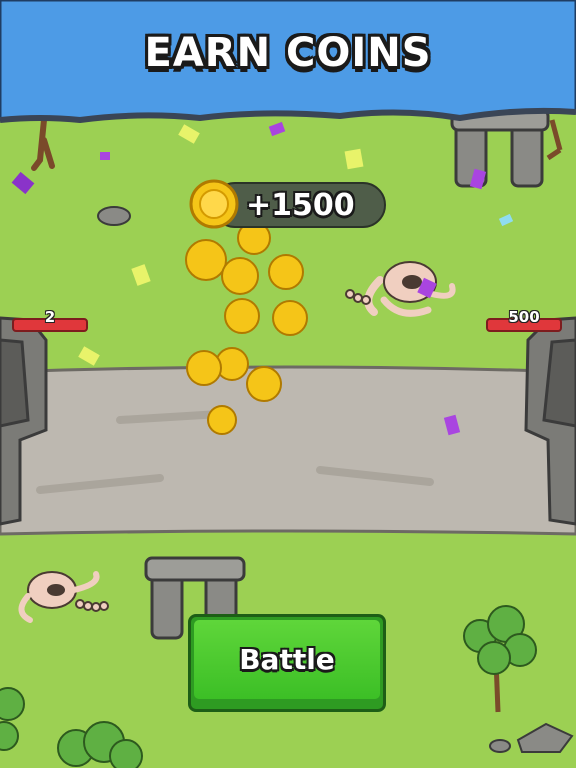 The width and height of the screenshot is (576, 768). Describe the element at coordinates (214, 204) in the screenshot. I see `coin-icon` at that location.